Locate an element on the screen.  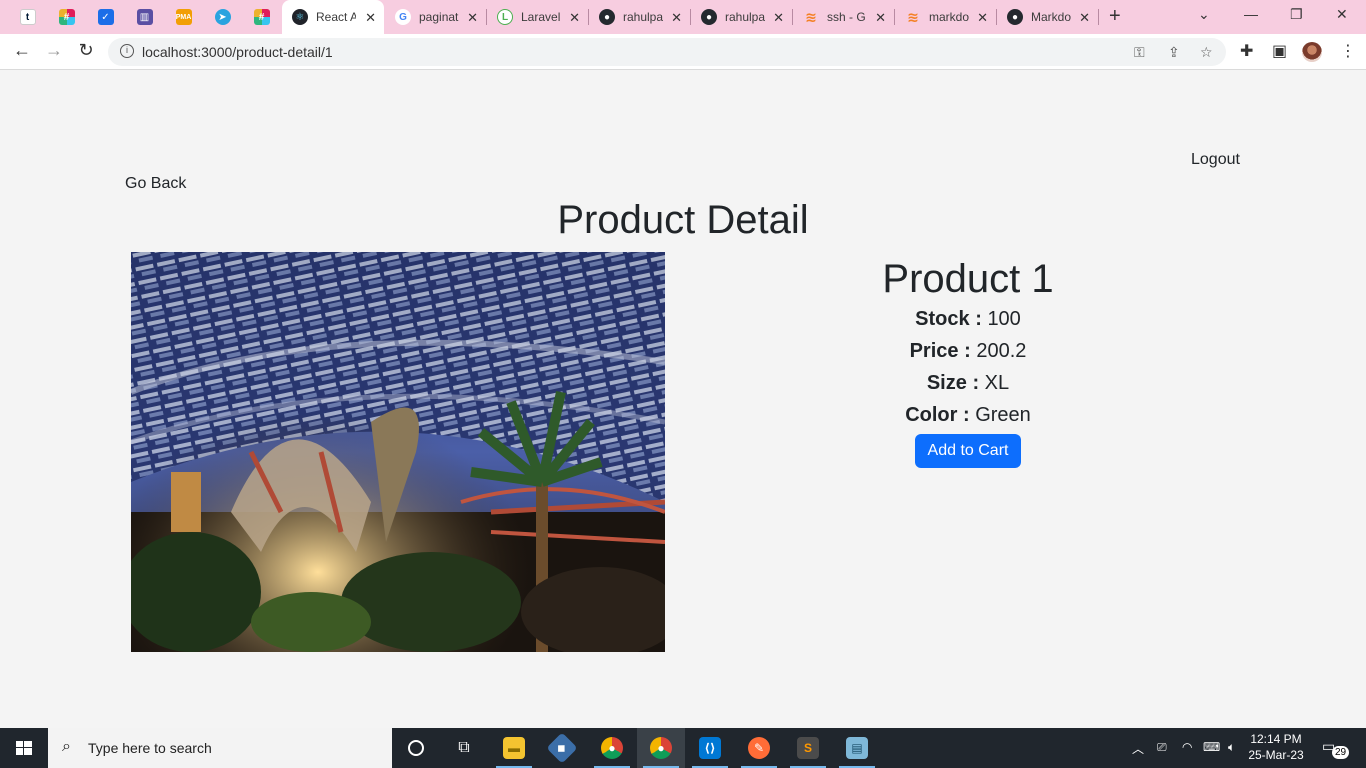
slack-icon: # is located at coordinates (66, 17).